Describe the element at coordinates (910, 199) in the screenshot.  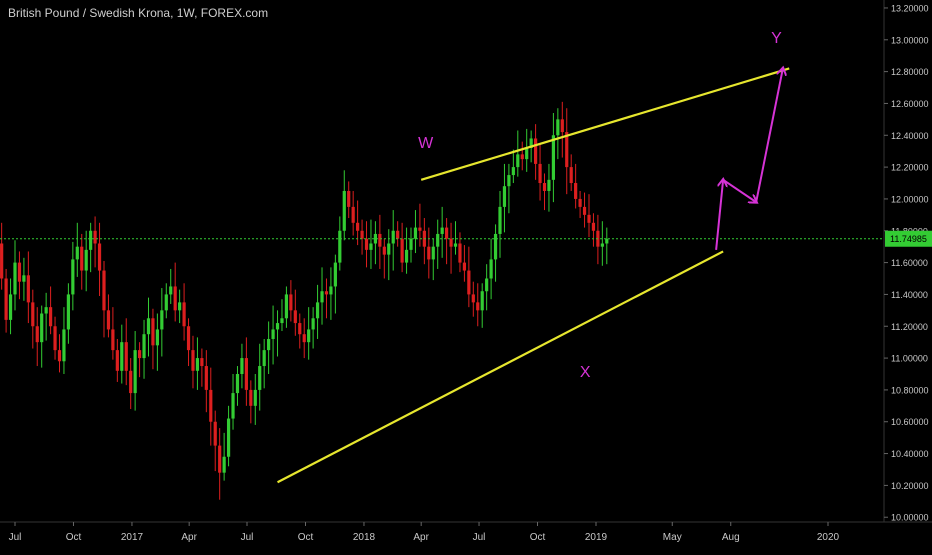
I see `y-tick-label: 12.00000` at that location.